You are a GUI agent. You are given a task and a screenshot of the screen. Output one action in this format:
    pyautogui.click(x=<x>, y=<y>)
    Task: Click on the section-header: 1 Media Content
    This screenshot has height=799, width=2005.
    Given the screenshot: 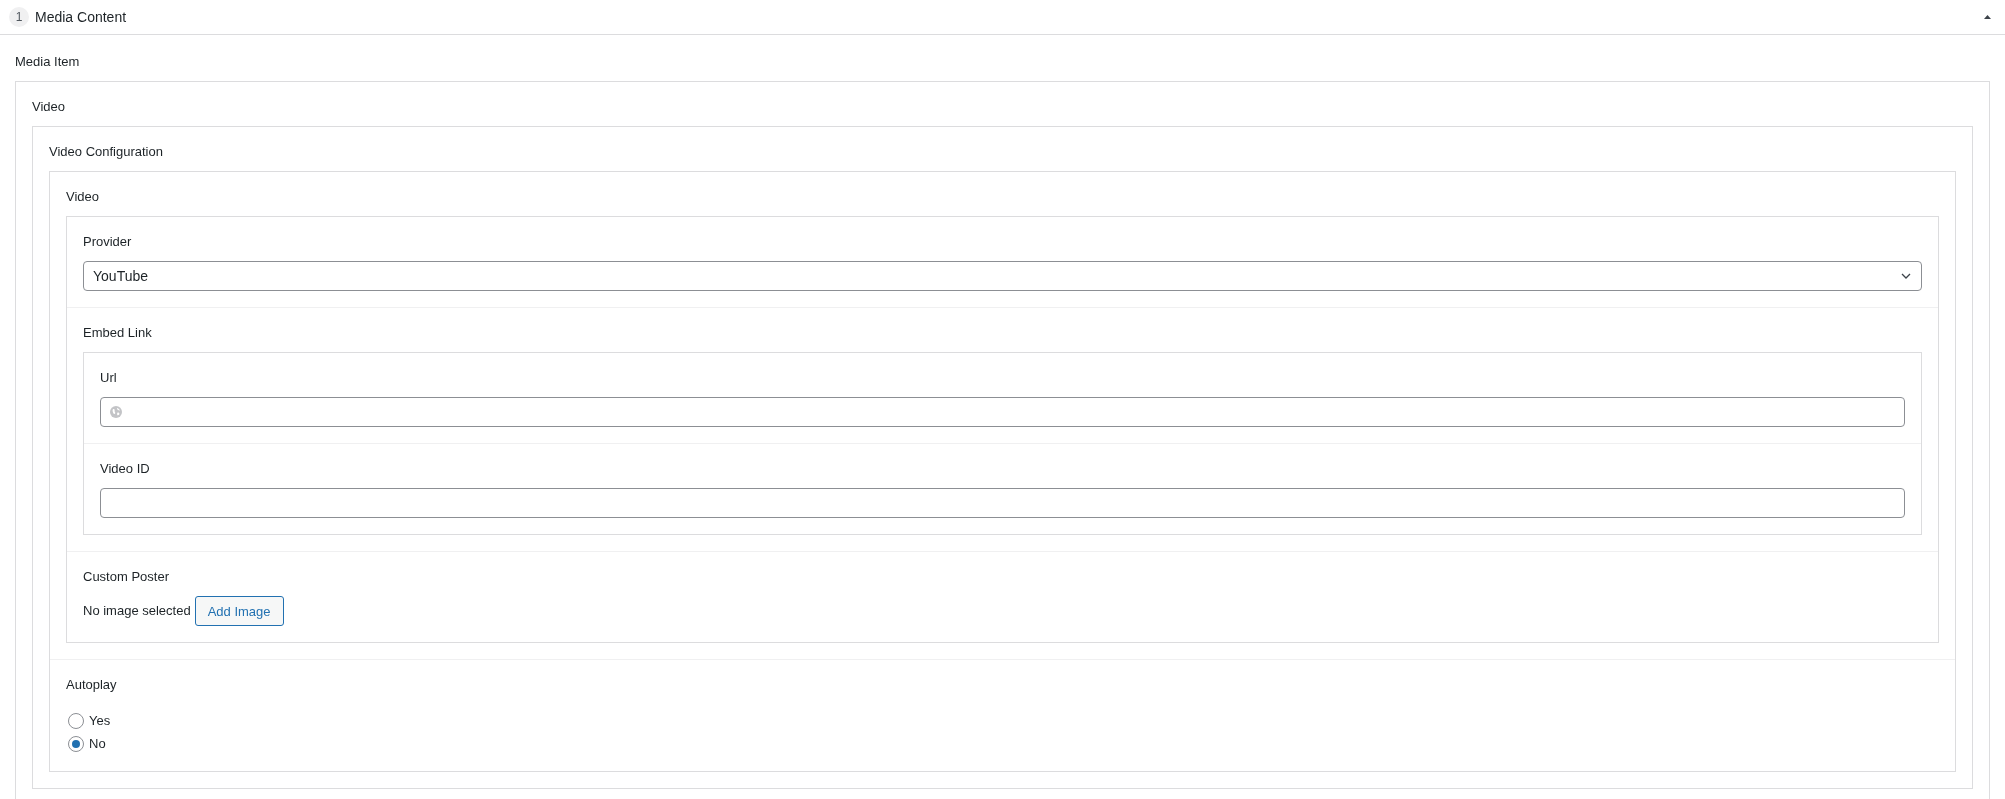 What is the action you would take?
    pyautogui.click(x=1002, y=17)
    